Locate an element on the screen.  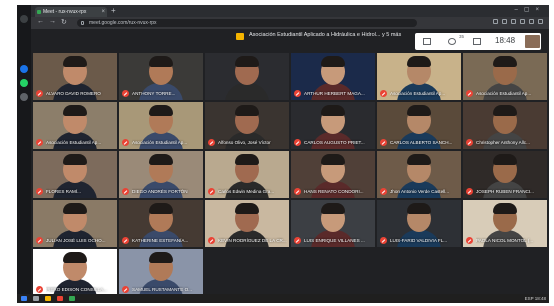
participant-tile: Alfonso Olivo, José Víctor is located at coordinates (247, 125).